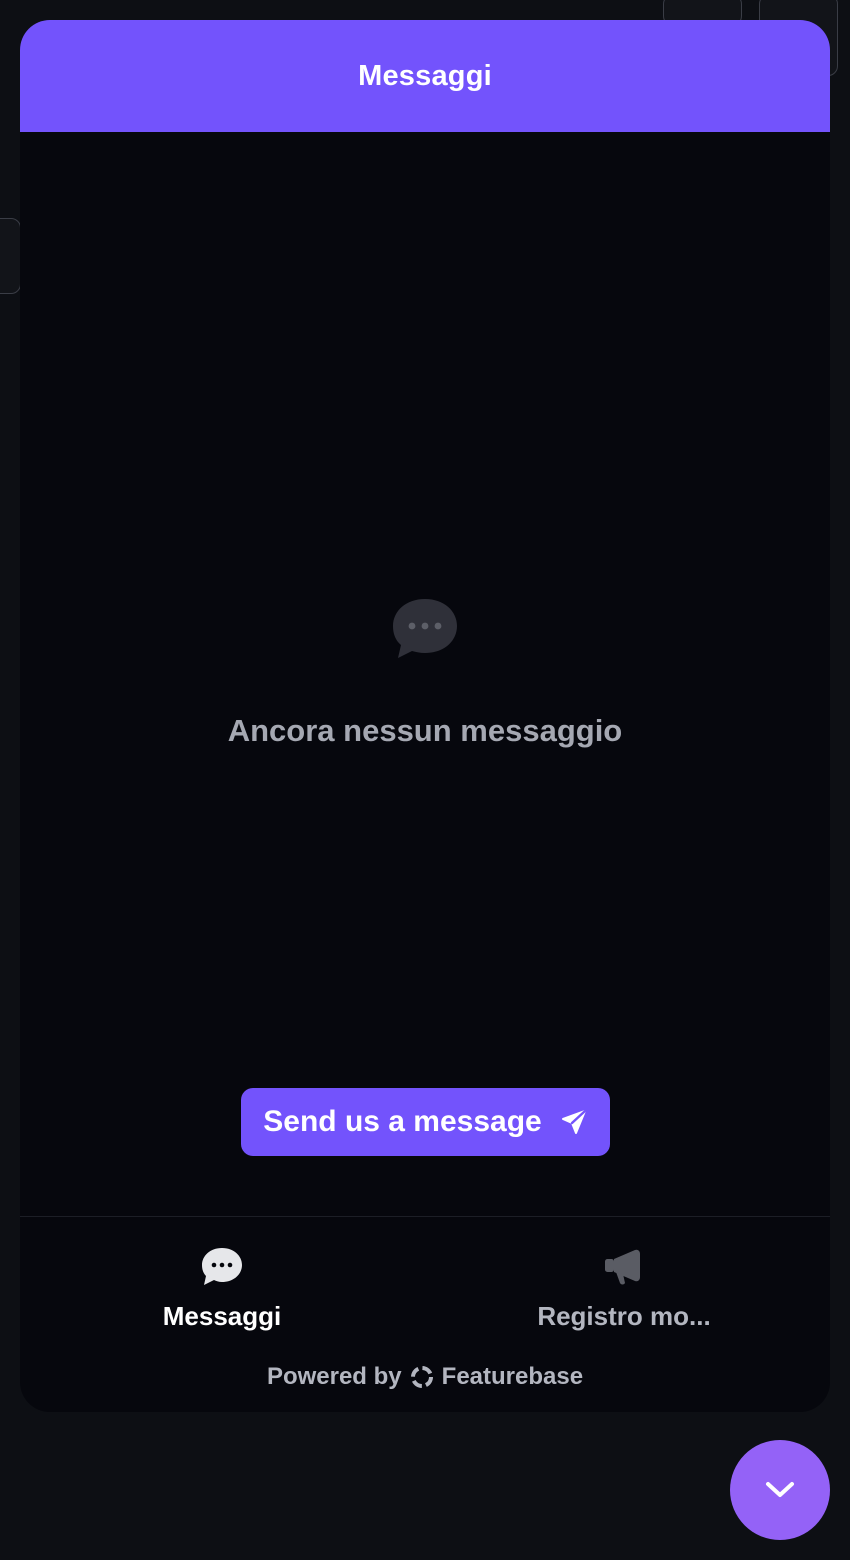  What do you see at coordinates (402, 1121) in the screenshot?
I see `send-message-label: Send us a message` at bounding box center [402, 1121].